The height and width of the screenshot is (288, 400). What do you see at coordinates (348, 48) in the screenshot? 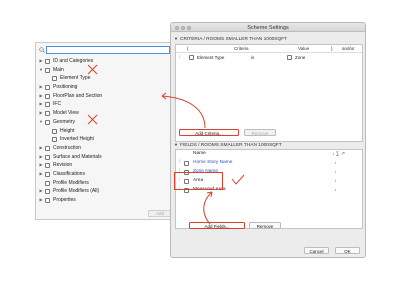
I see `column-and-or: and/or` at bounding box center [348, 48].